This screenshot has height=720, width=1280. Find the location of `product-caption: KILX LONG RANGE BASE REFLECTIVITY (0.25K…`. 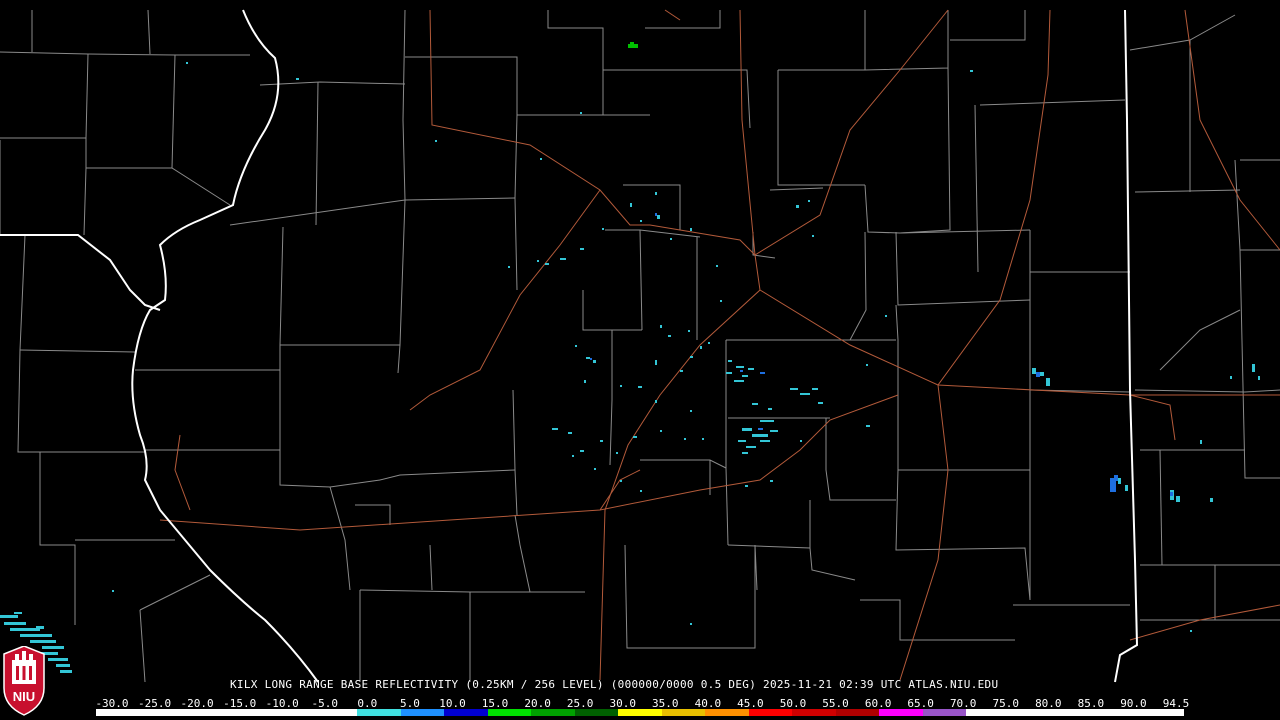

product-caption: KILX LONG RANGE BASE REFLECTIVITY (0.25K… is located at coordinates (614, 684).